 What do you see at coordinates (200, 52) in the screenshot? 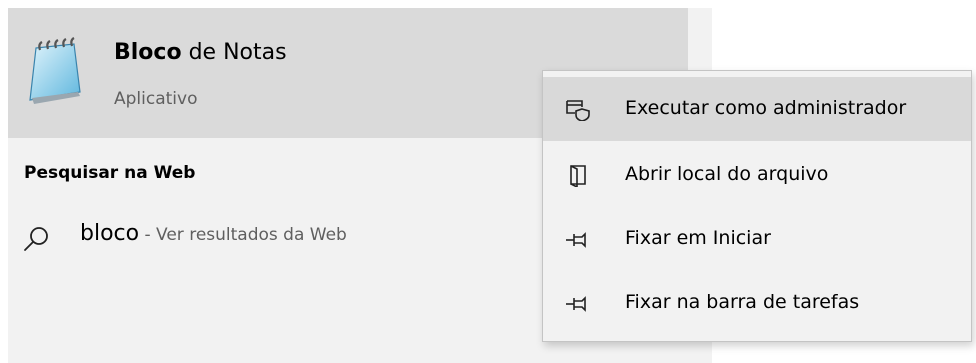
I see `app-title: Bloco de Notas` at bounding box center [200, 52].